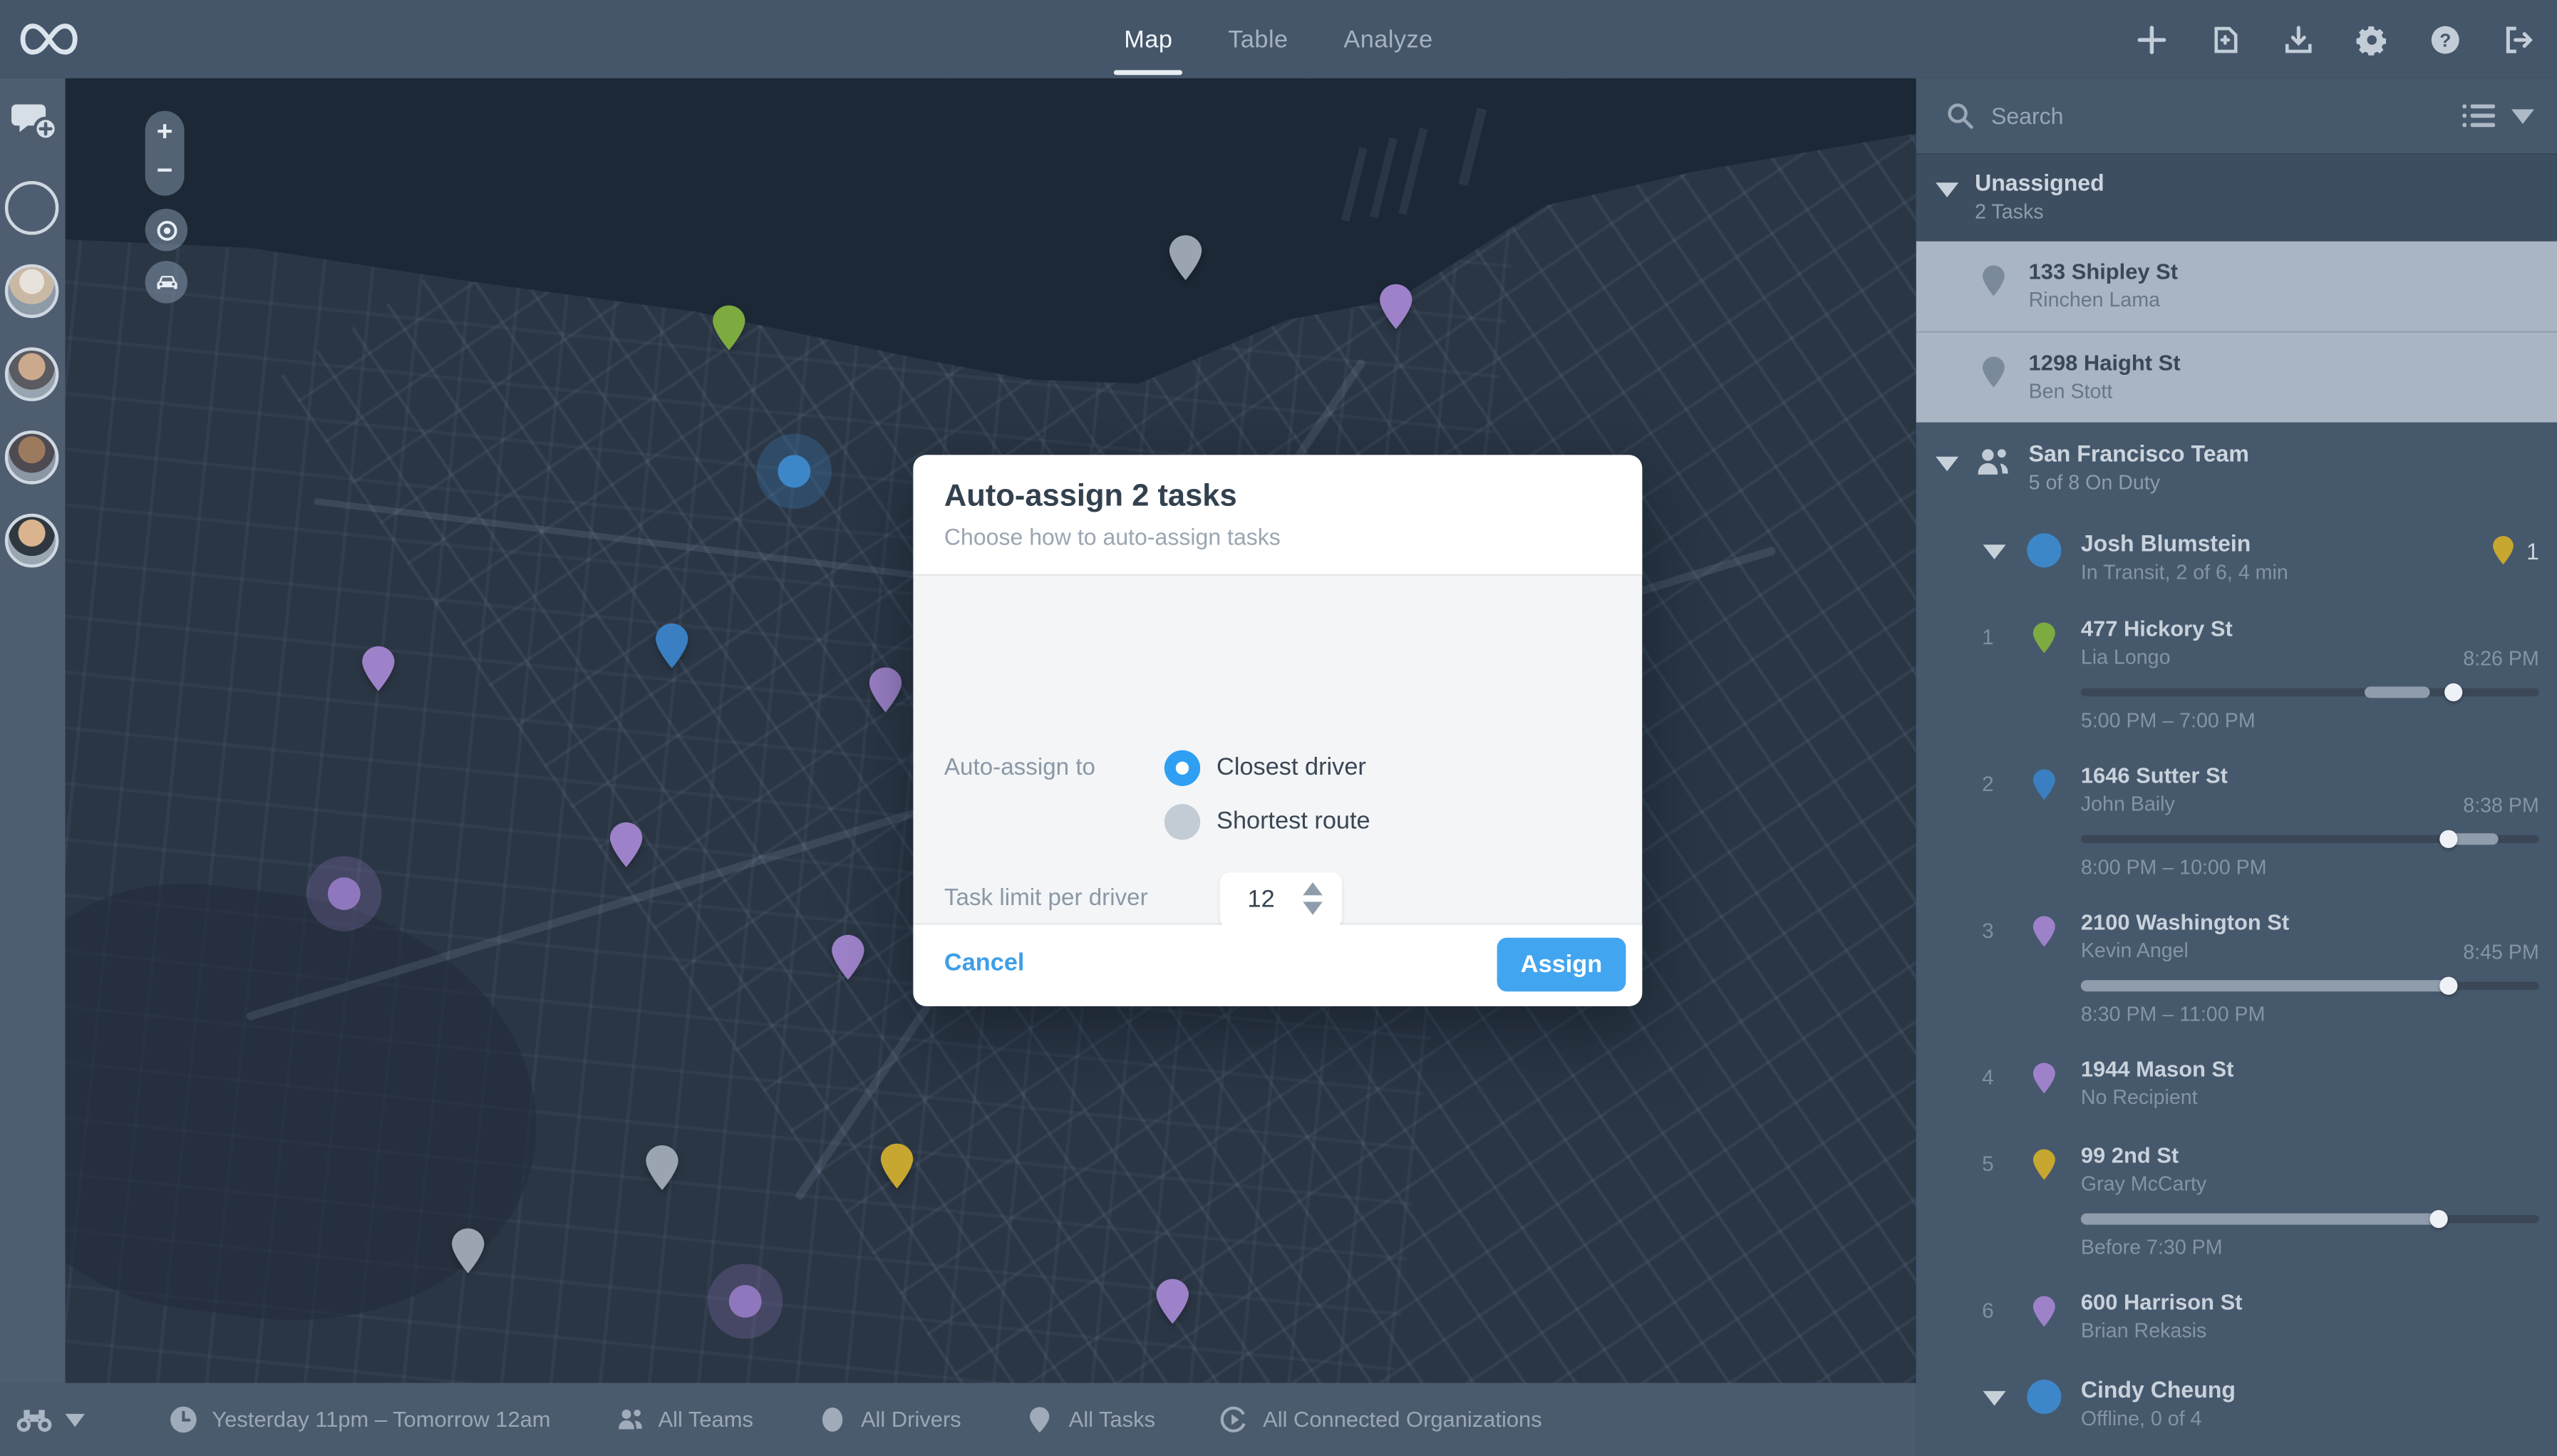 The image size is (2557, 1456). What do you see at coordinates (1281, 900) in the screenshot?
I see `task-limit-input: 12` at bounding box center [1281, 900].